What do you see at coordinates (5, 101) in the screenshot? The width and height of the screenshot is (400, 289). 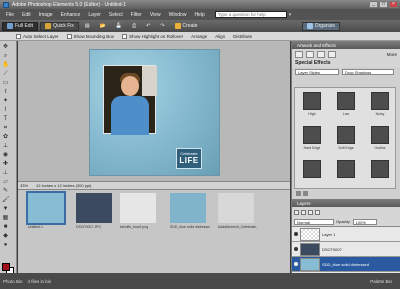 I see `magic-wand-tool-icon: ✦` at bounding box center [5, 101].